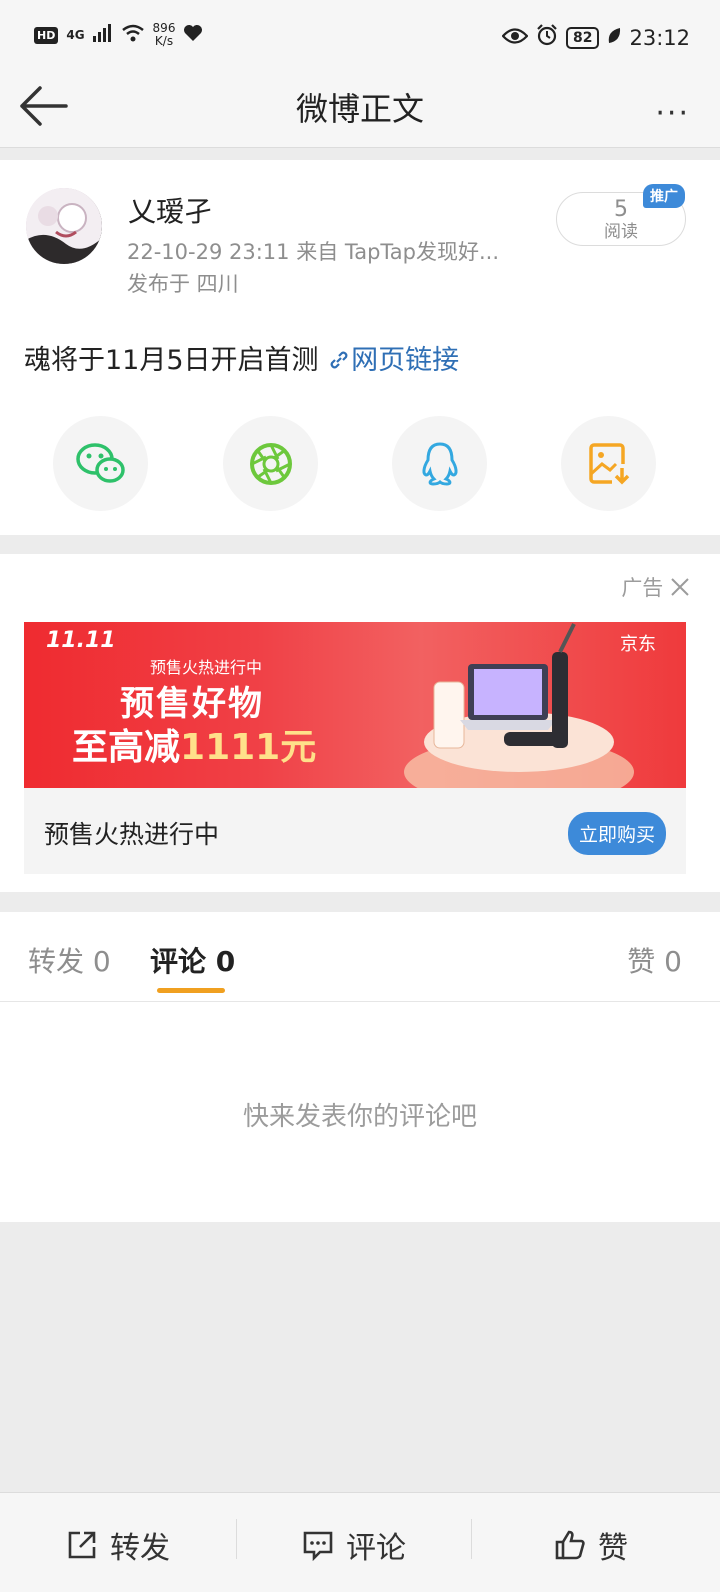  I want to click on wifi-icon, so click(133, 35).